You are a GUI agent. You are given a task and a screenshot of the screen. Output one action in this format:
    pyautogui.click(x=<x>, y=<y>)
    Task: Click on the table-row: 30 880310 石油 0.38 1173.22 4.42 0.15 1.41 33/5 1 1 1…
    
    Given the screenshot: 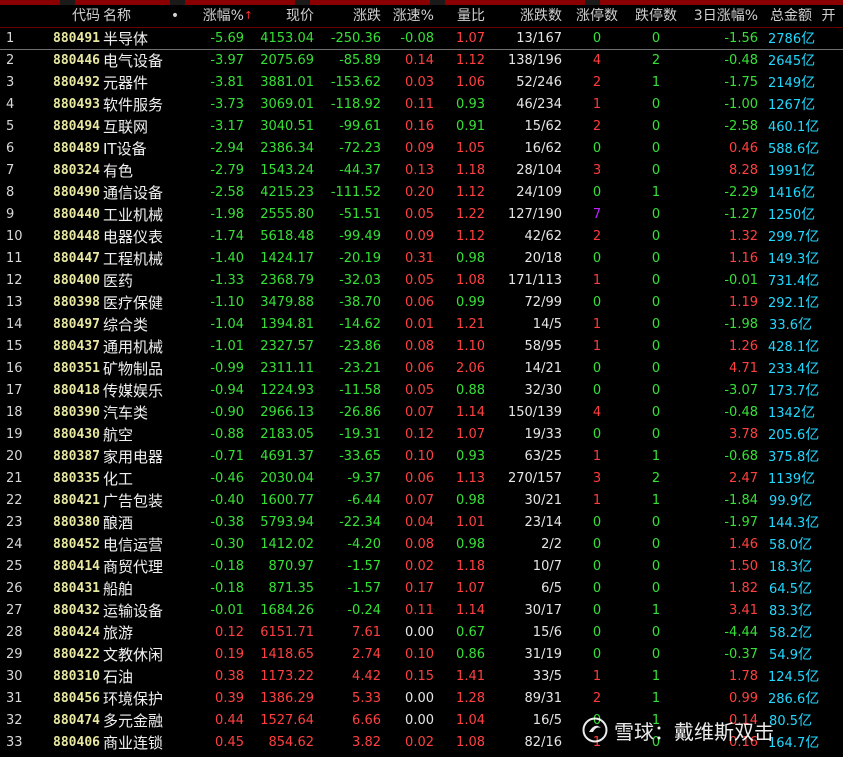 What is the action you would take?
    pyautogui.click(x=421, y=677)
    